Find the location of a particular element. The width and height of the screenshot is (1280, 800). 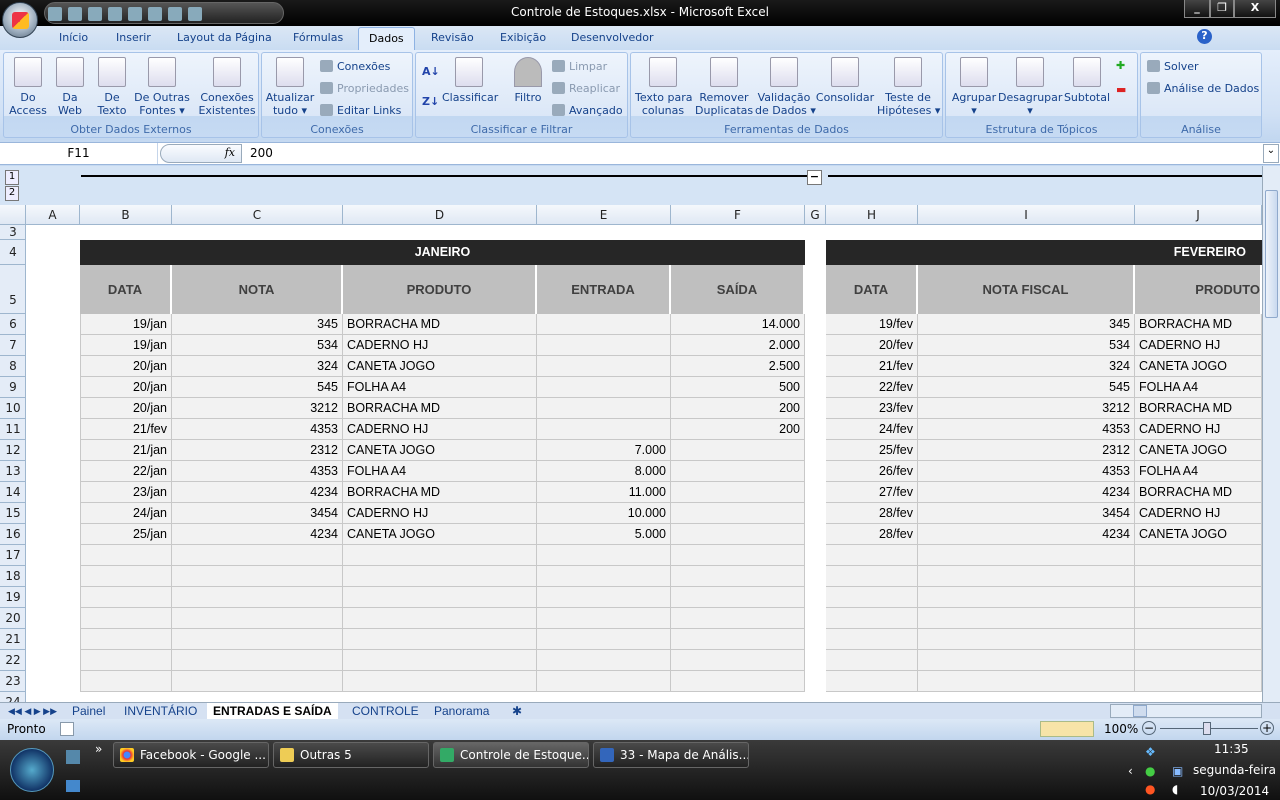

desagrupar-button: Desagrupar ▾ is located at coordinates (1030, 87).